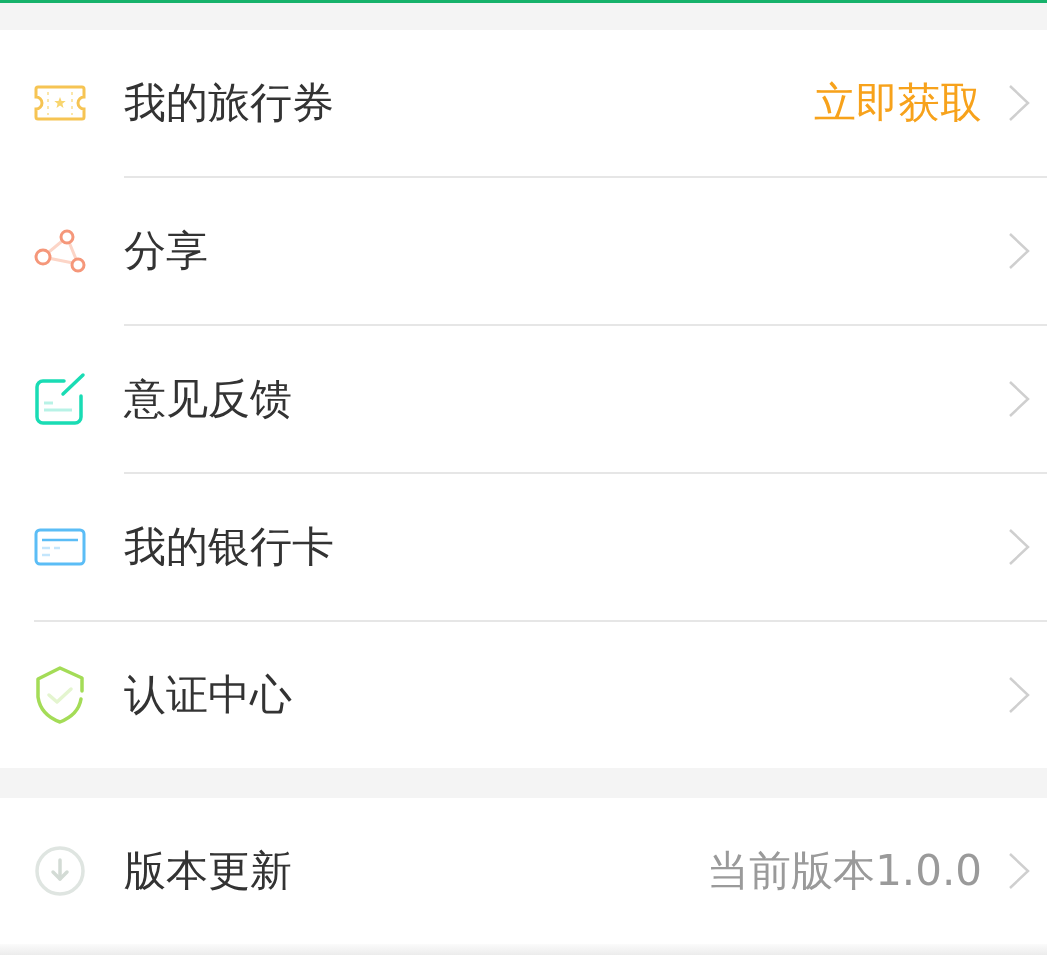 The image size is (1047, 955). Describe the element at coordinates (60, 547) in the screenshot. I see `credit-card-icon` at that location.